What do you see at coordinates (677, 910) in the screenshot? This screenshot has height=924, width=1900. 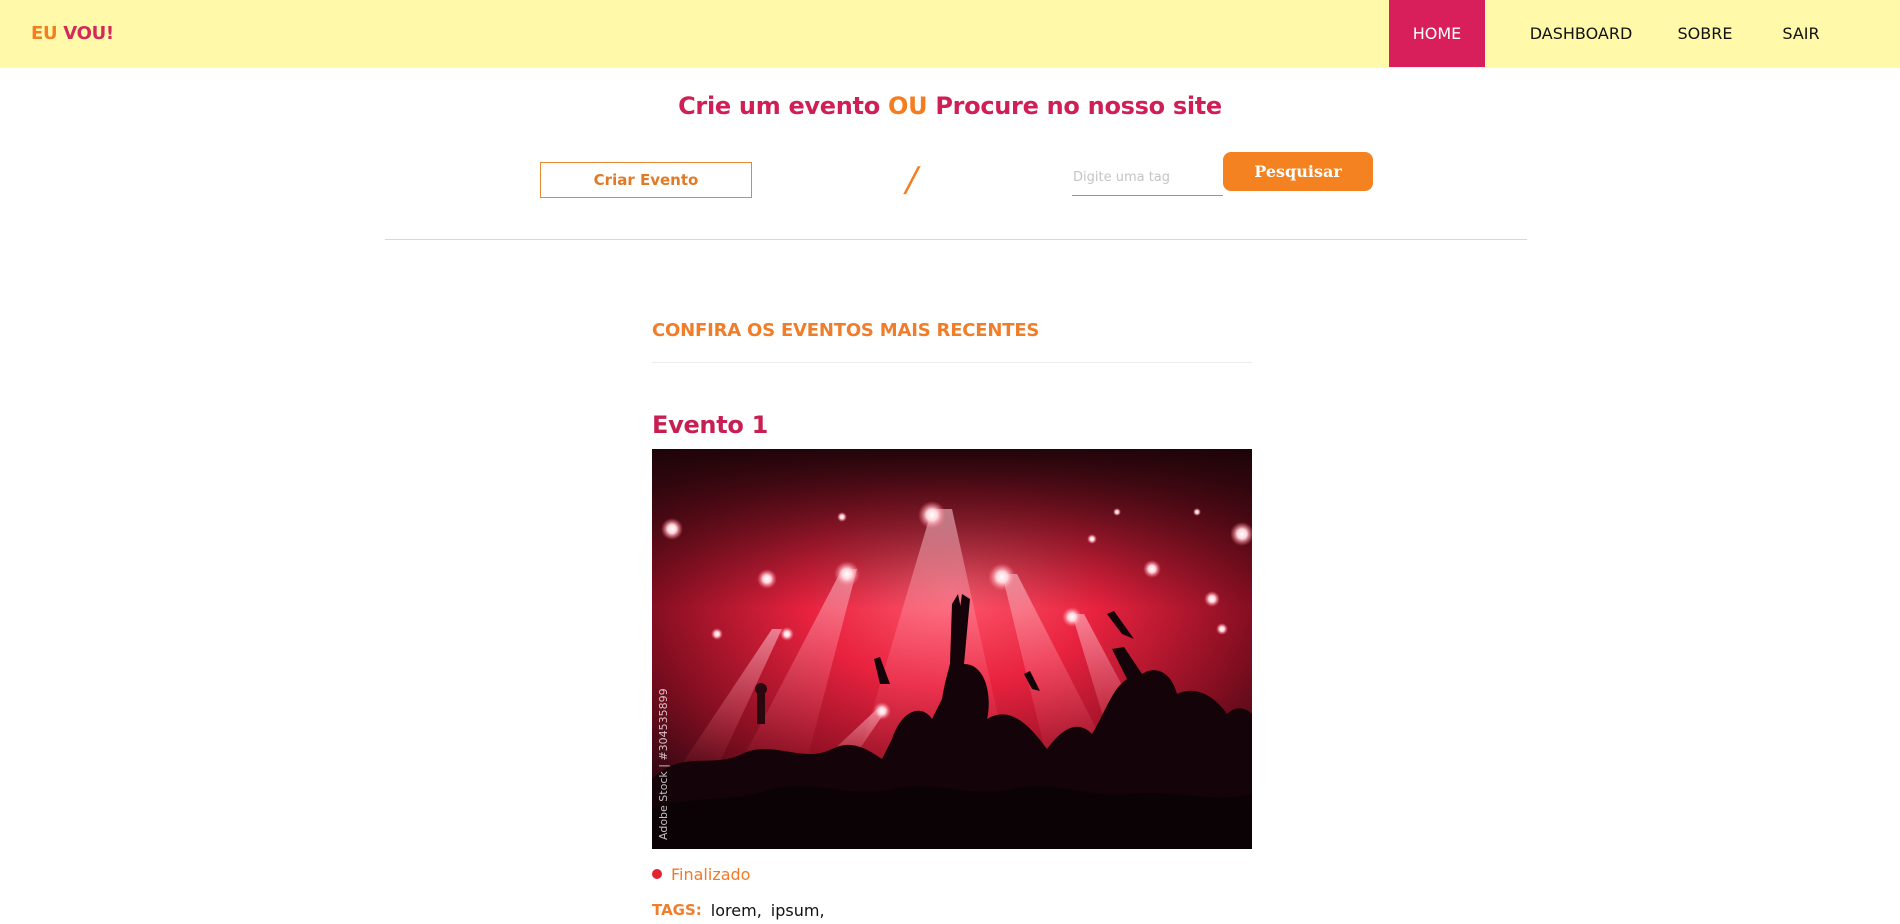 I see `tags-label: TAGS:` at bounding box center [677, 910].